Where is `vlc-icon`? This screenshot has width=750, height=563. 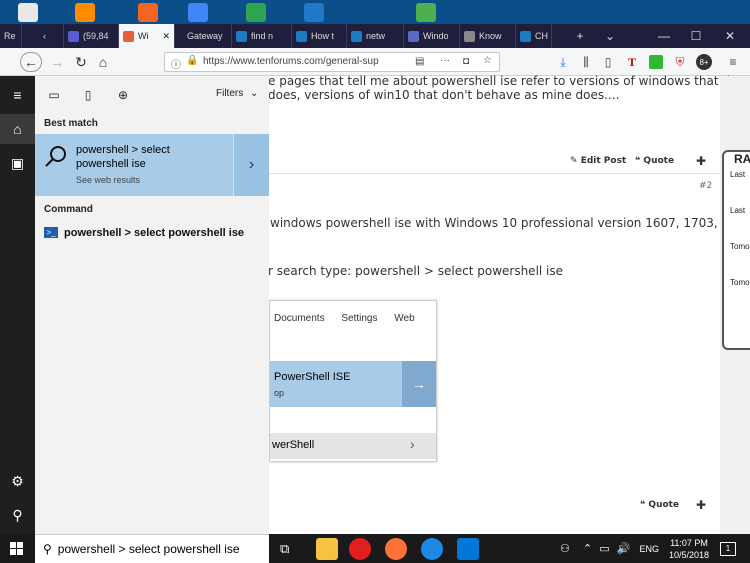 vlc-icon is located at coordinates (85, 12).